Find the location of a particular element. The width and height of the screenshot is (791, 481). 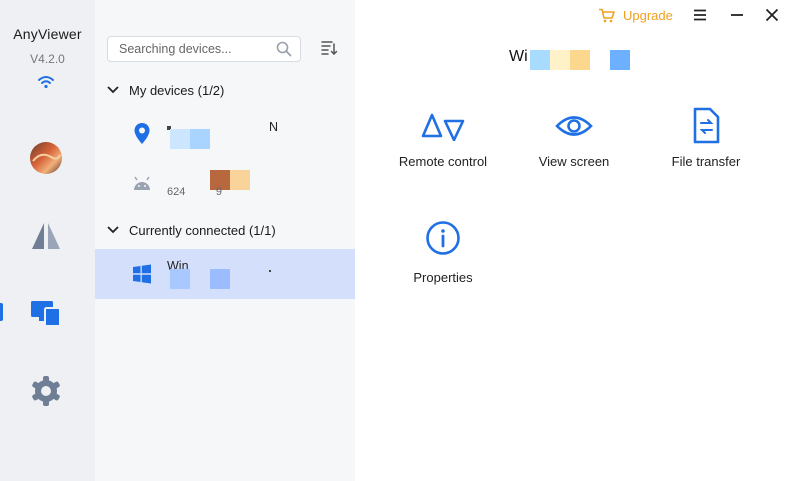

group-currently-connected: Currently connected (1/1) is located at coordinates (191, 230).